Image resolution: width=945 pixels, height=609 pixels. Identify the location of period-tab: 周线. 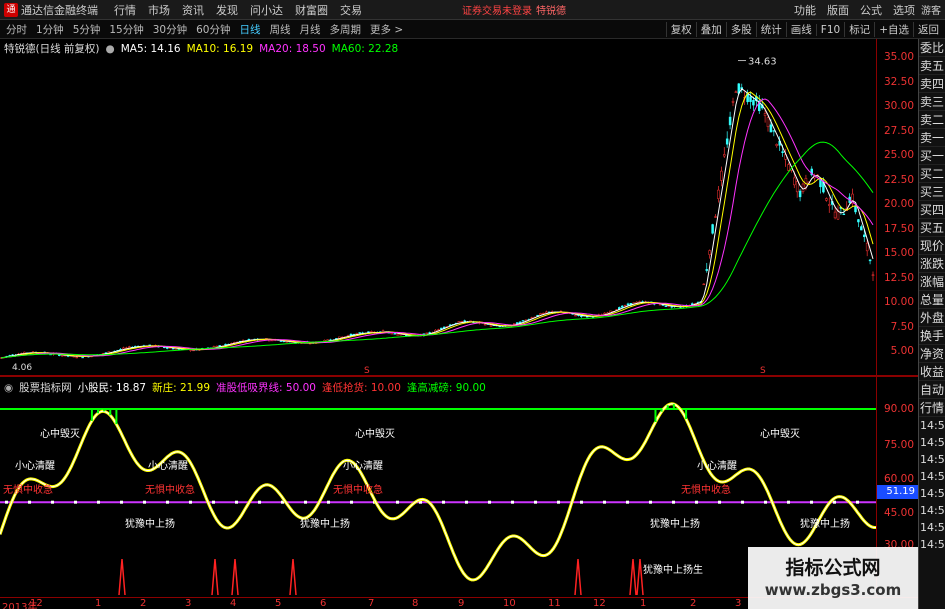
(280, 29).